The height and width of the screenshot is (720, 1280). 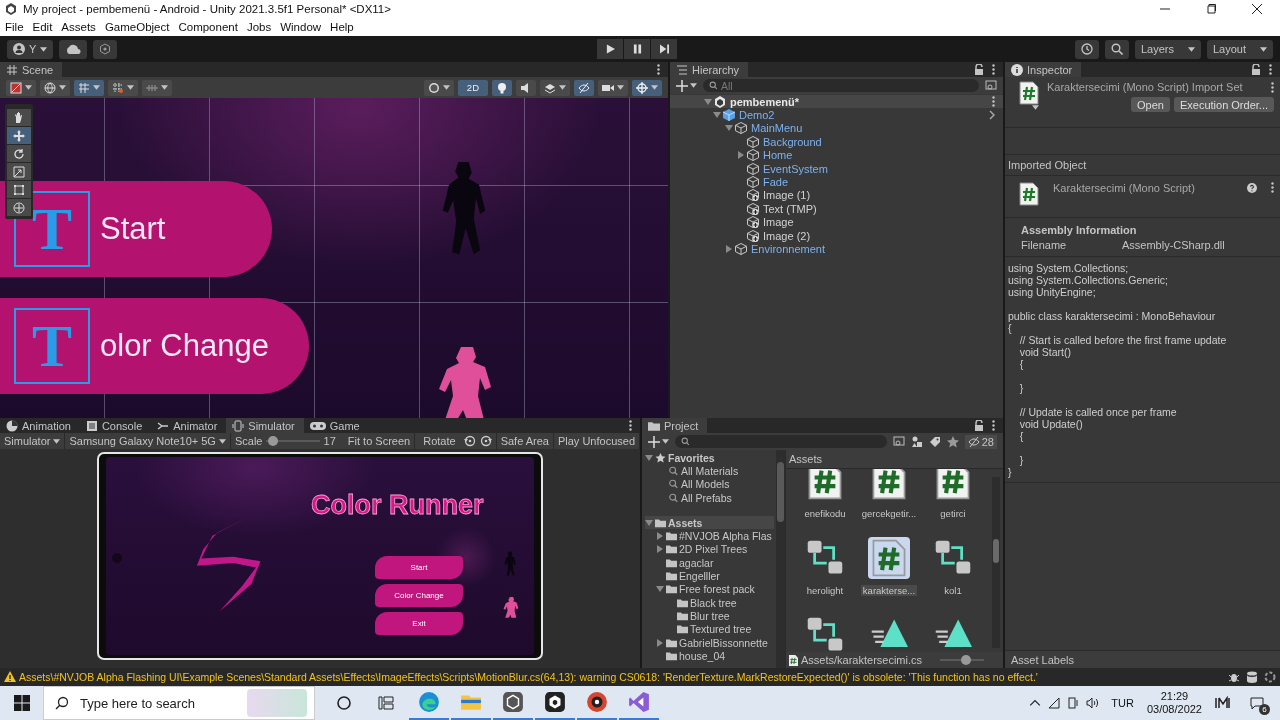 What do you see at coordinates (469, 441) in the screenshot?
I see `rotate-left-icon` at bounding box center [469, 441].